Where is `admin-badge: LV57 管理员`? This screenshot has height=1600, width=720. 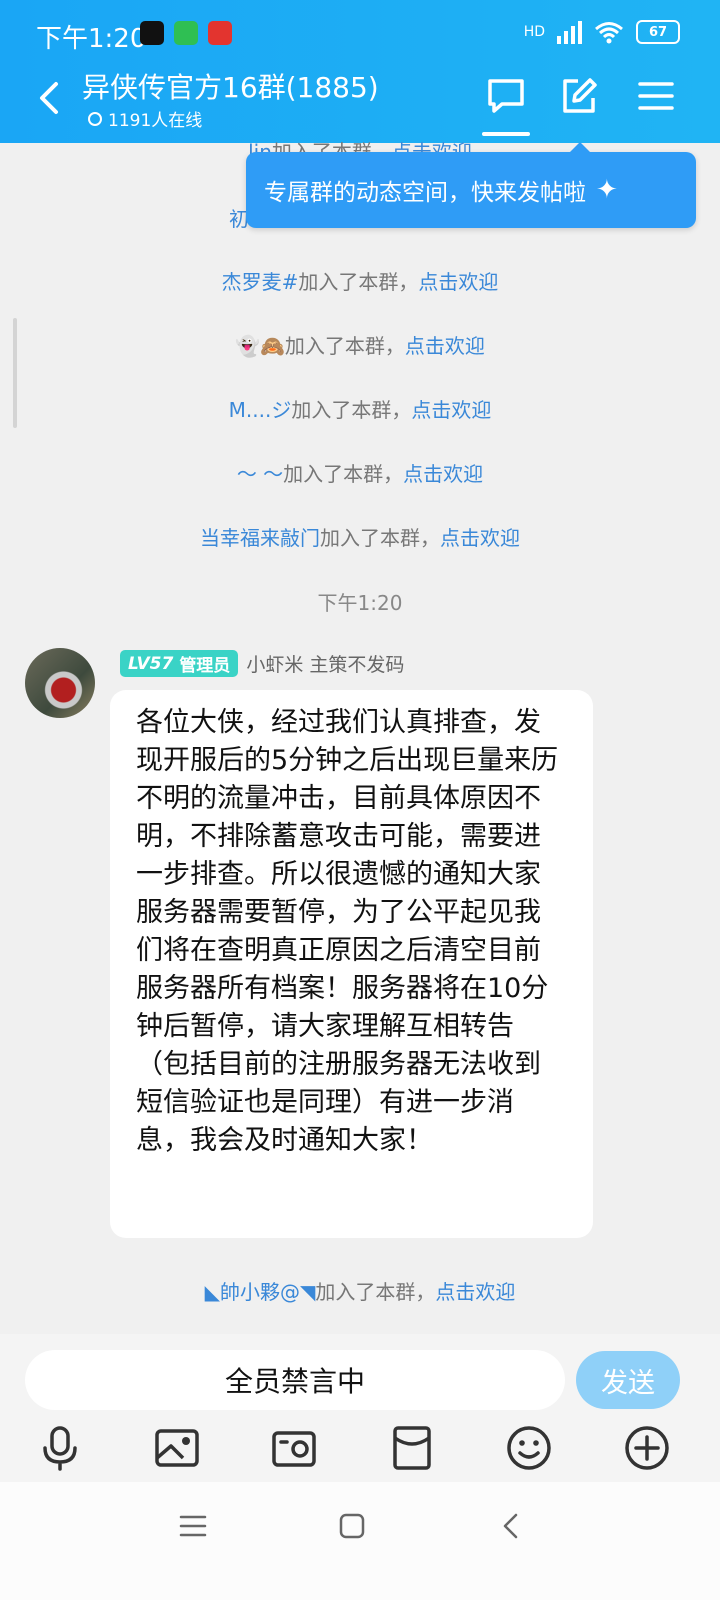
admin-badge: LV57 管理员 is located at coordinates (179, 663).